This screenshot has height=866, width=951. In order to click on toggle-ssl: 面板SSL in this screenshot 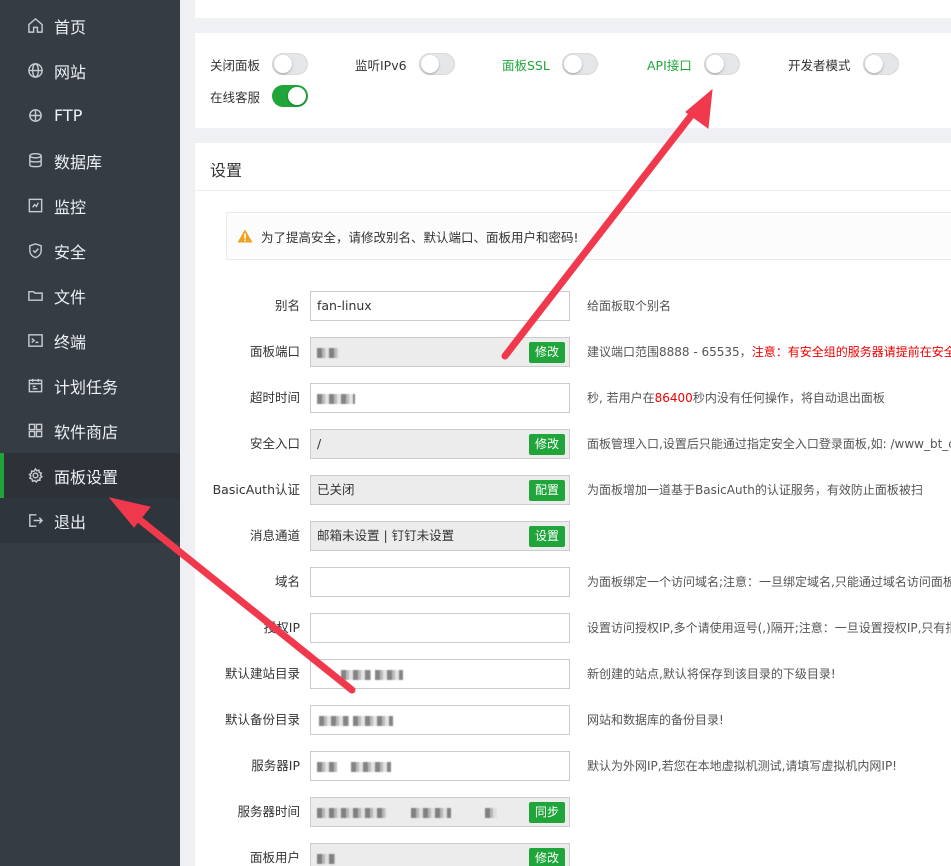, I will do `click(550, 64)`.